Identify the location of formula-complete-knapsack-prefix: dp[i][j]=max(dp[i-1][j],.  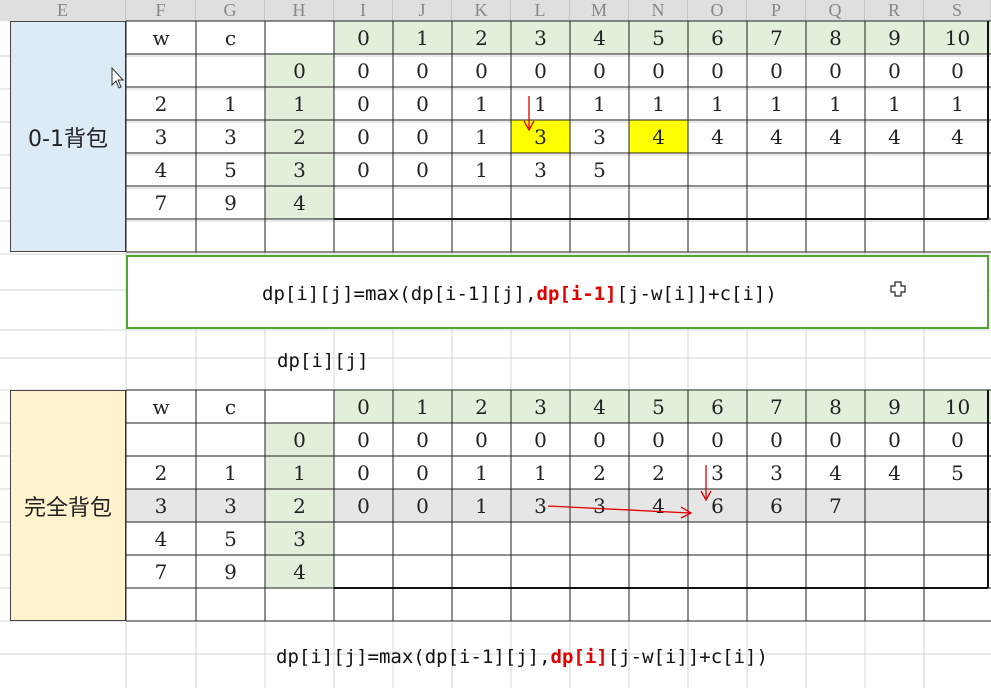
(413, 657).